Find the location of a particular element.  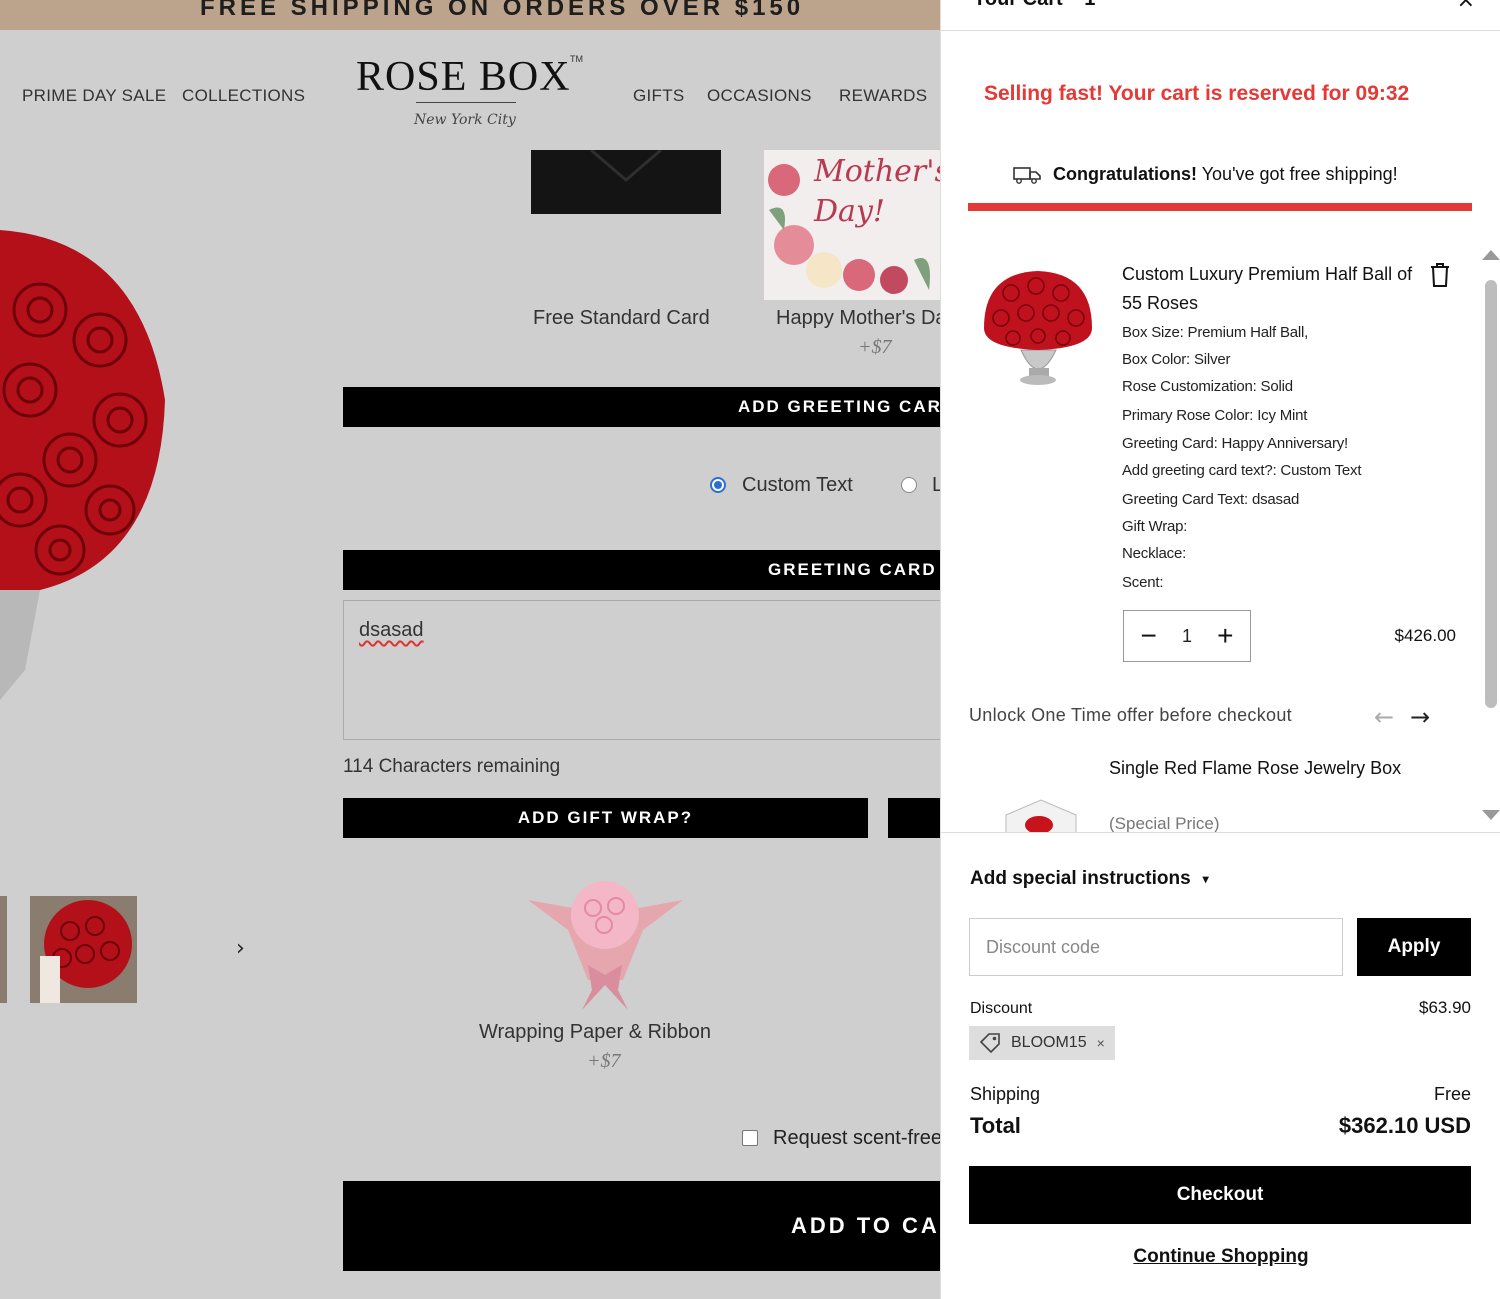

close-icon: × is located at coordinates (1466, 6).